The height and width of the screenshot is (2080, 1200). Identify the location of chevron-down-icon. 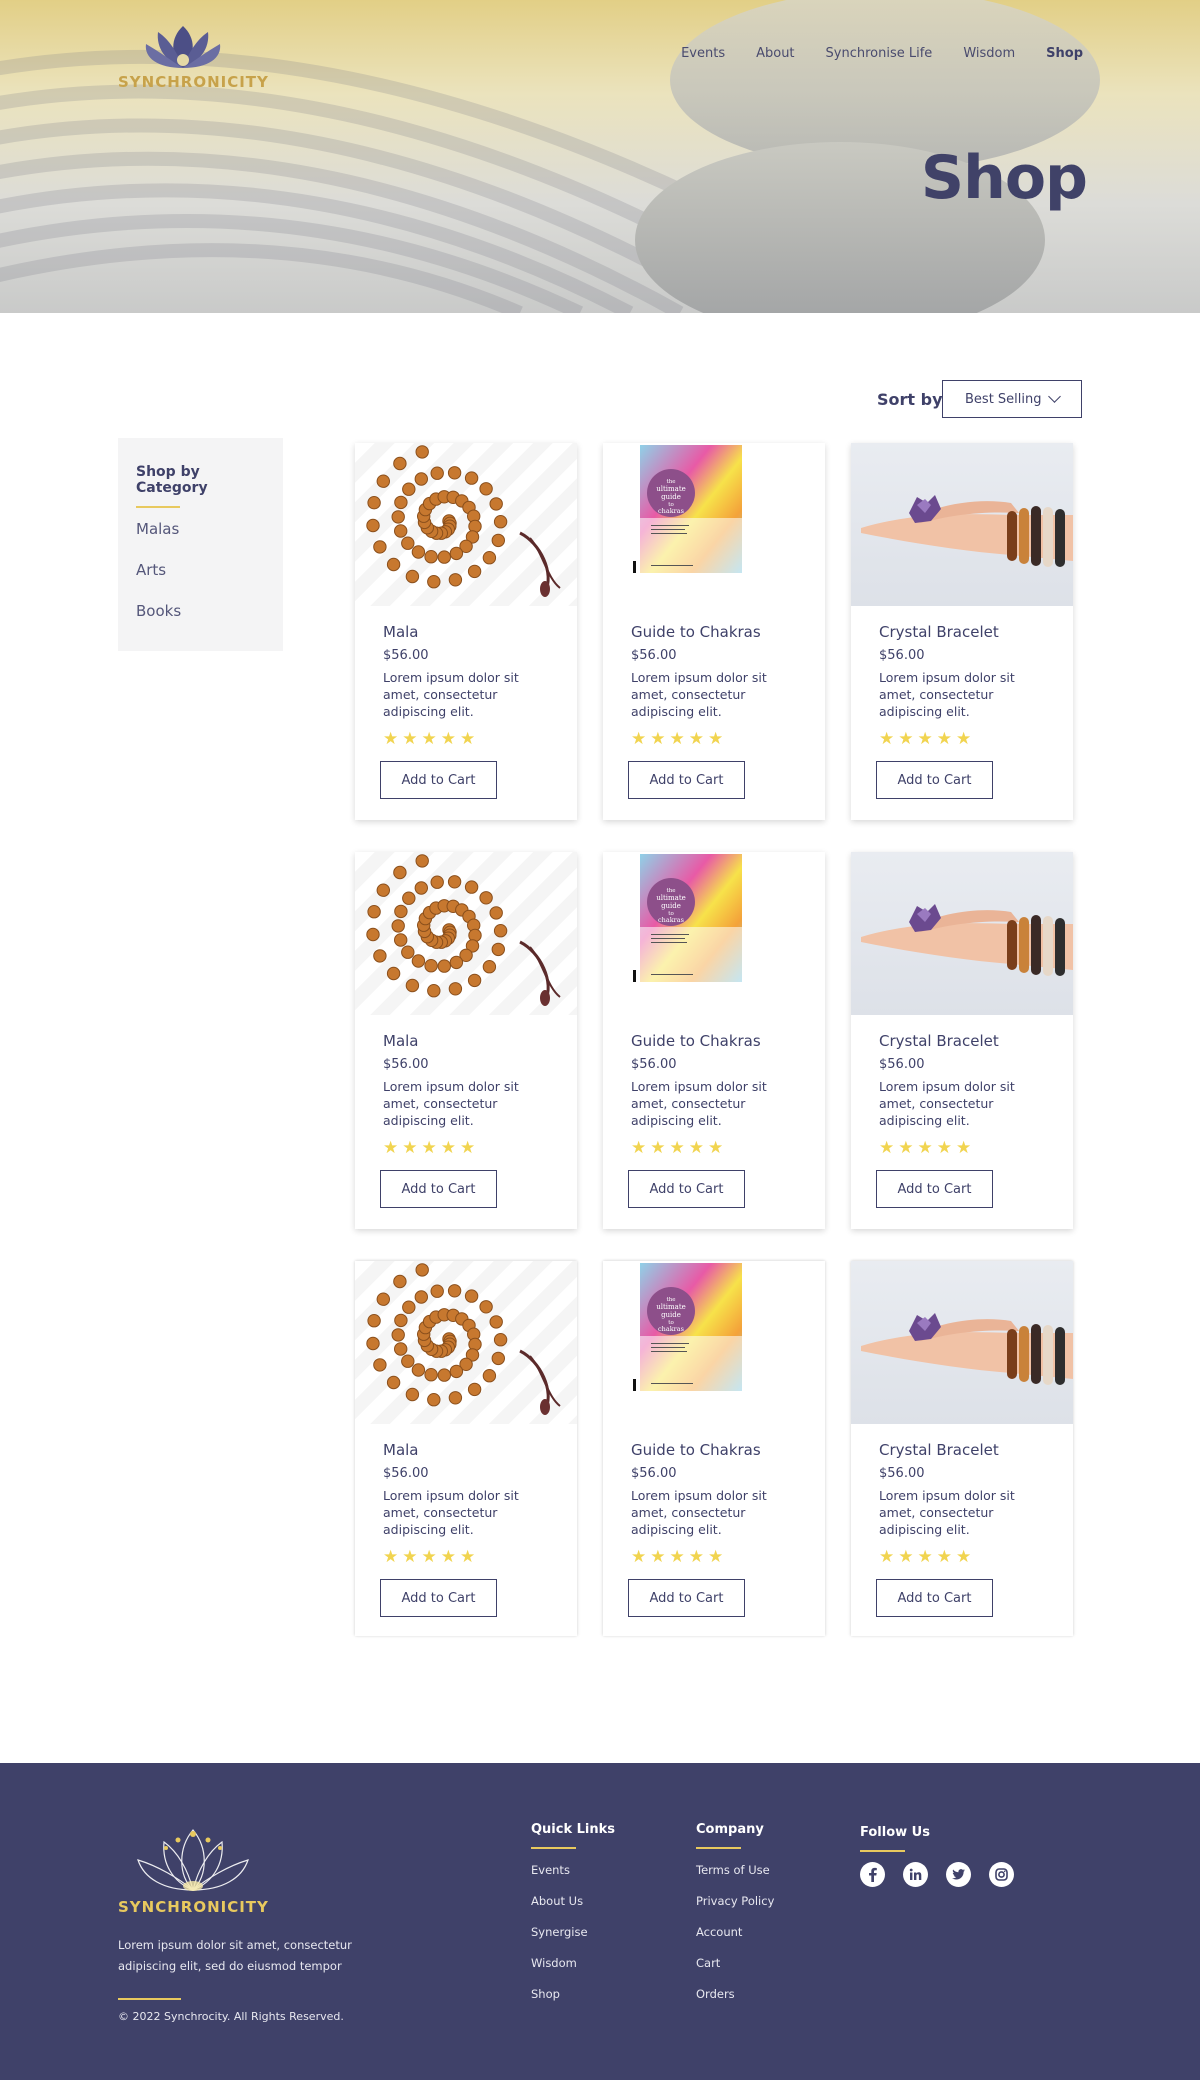
(1054, 396).